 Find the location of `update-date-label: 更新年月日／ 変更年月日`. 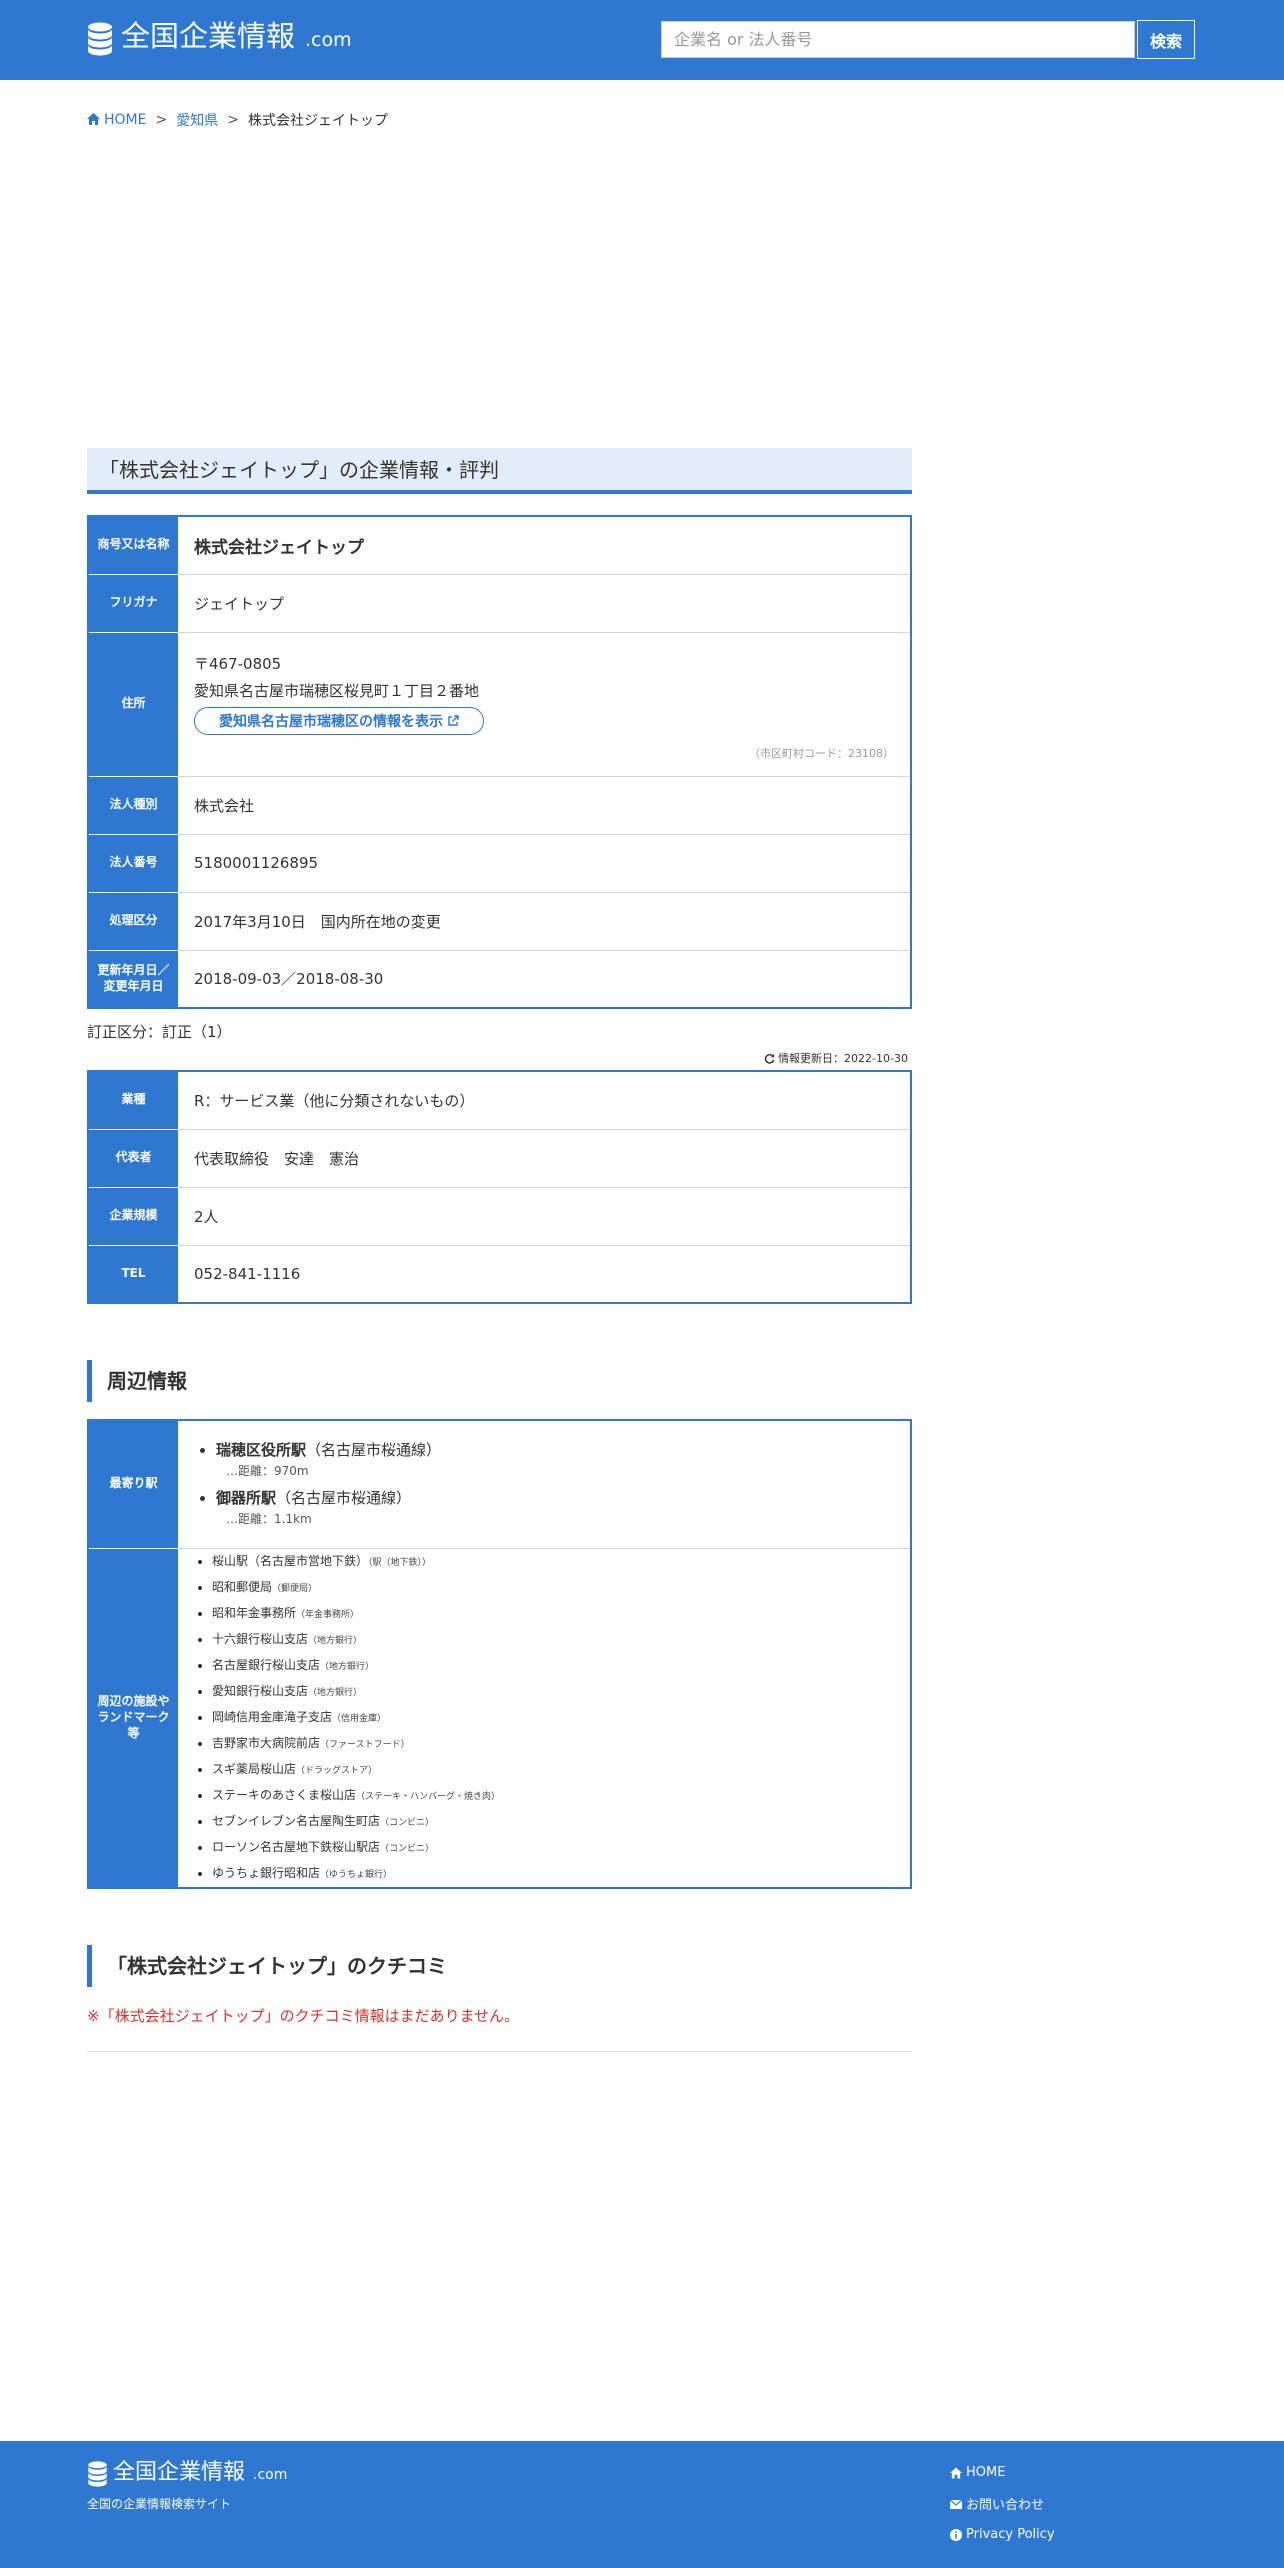

update-date-label: 更新年月日／ 変更年月日 is located at coordinates (133, 979).